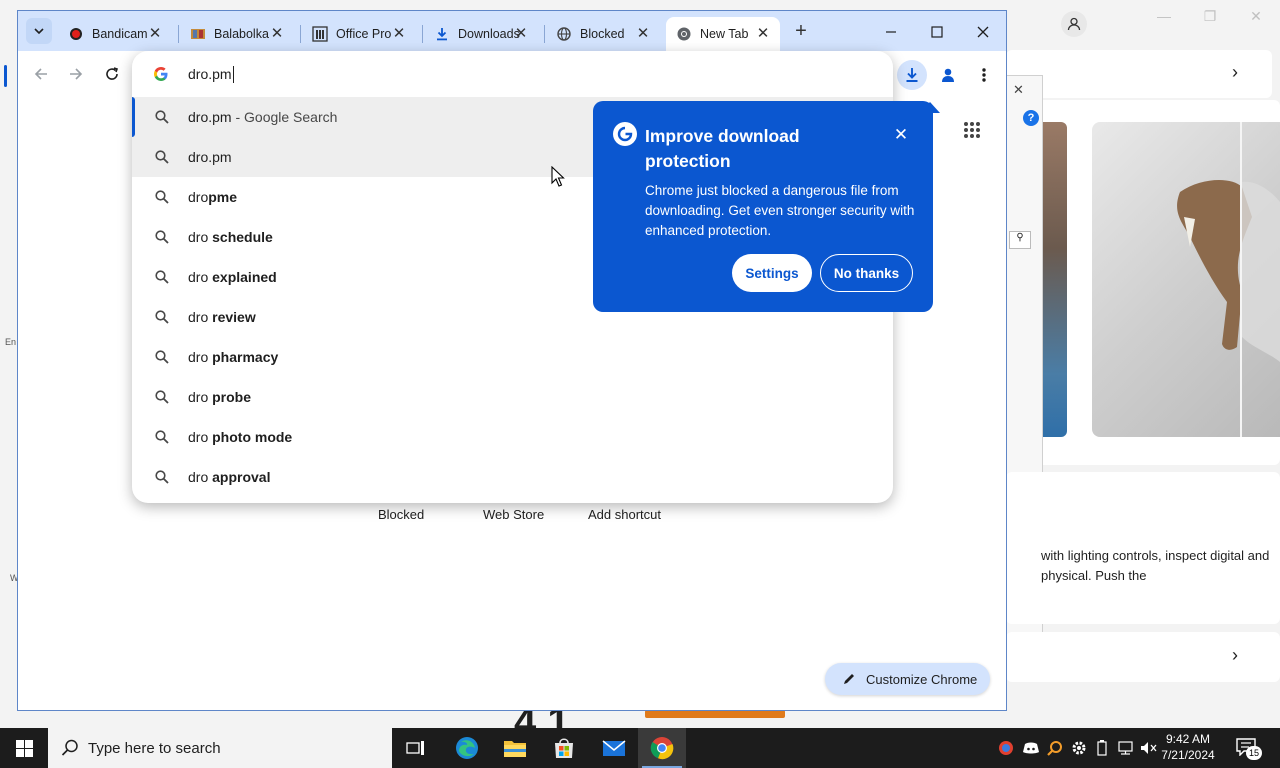 This screenshot has height=768, width=1280. What do you see at coordinates (937, 32) in the screenshot?
I see `maximize-icon` at bounding box center [937, 32].